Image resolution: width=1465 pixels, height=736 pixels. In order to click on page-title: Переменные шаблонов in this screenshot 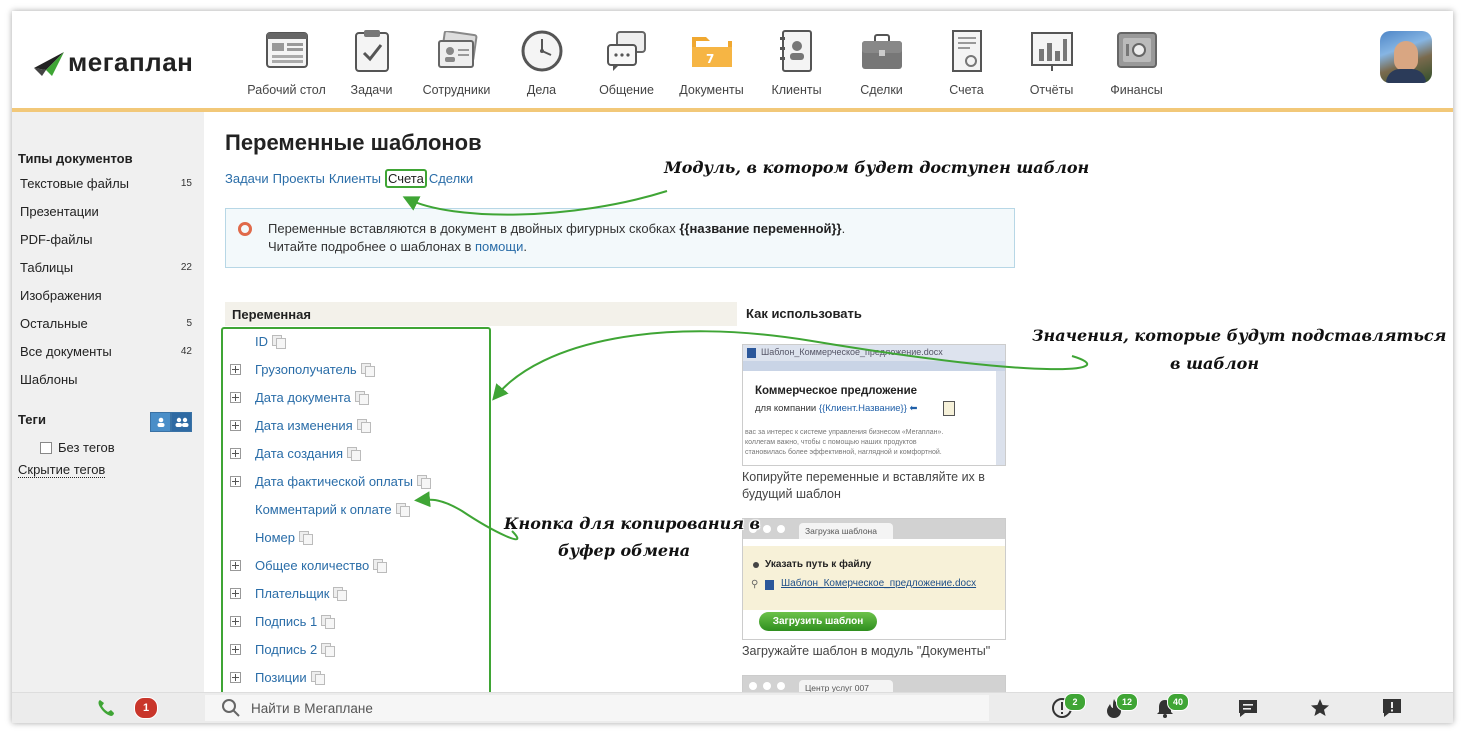, I will do `click(353, 142)`.